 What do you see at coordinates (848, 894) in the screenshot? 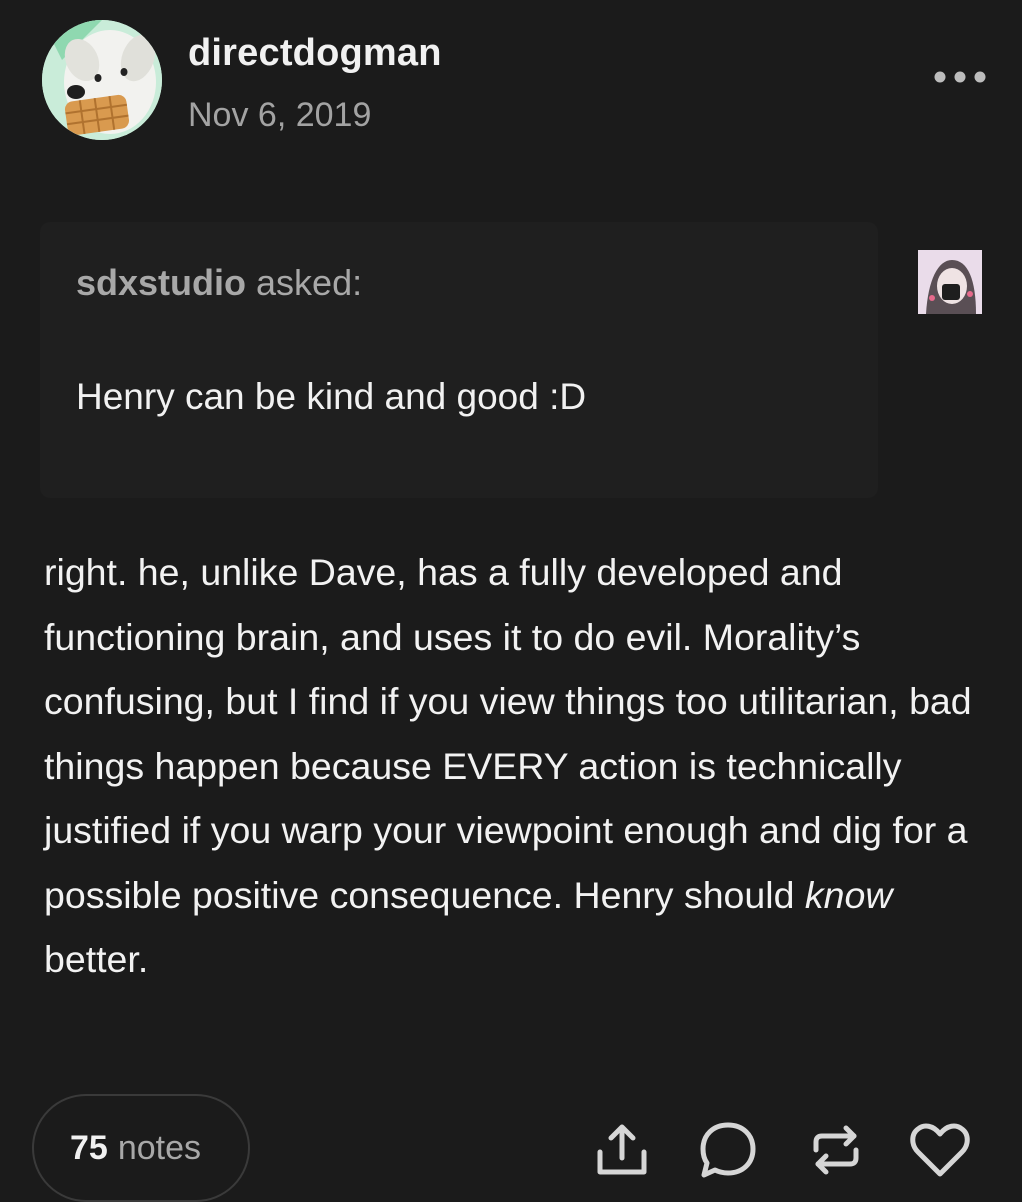
I see `answer-emphasis: know` at bounding box center [848, 894].